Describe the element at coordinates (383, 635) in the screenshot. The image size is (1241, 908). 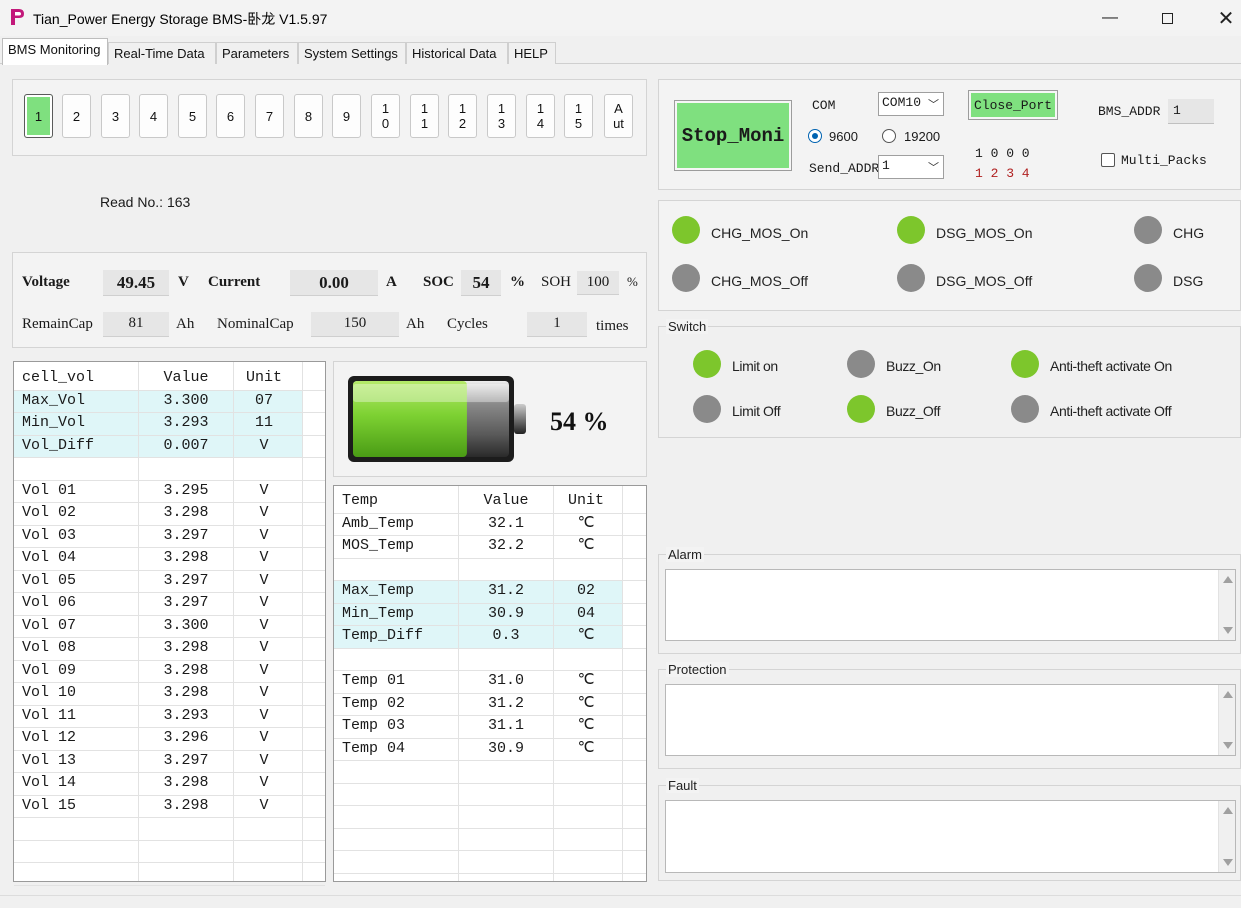
I see `temp-summary-row-col-0: Temp_Diff` at that location.